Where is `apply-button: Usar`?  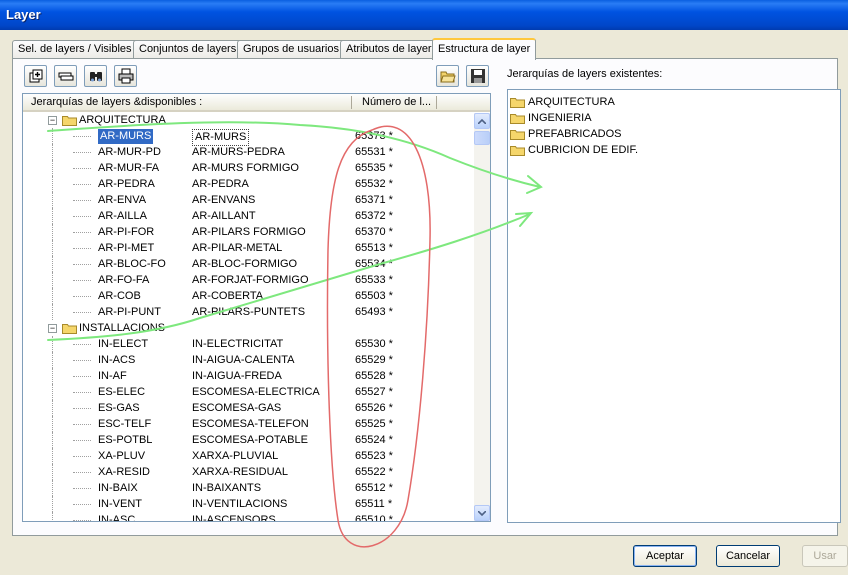
apply-button: Usar is located at coordinates (825, 556).